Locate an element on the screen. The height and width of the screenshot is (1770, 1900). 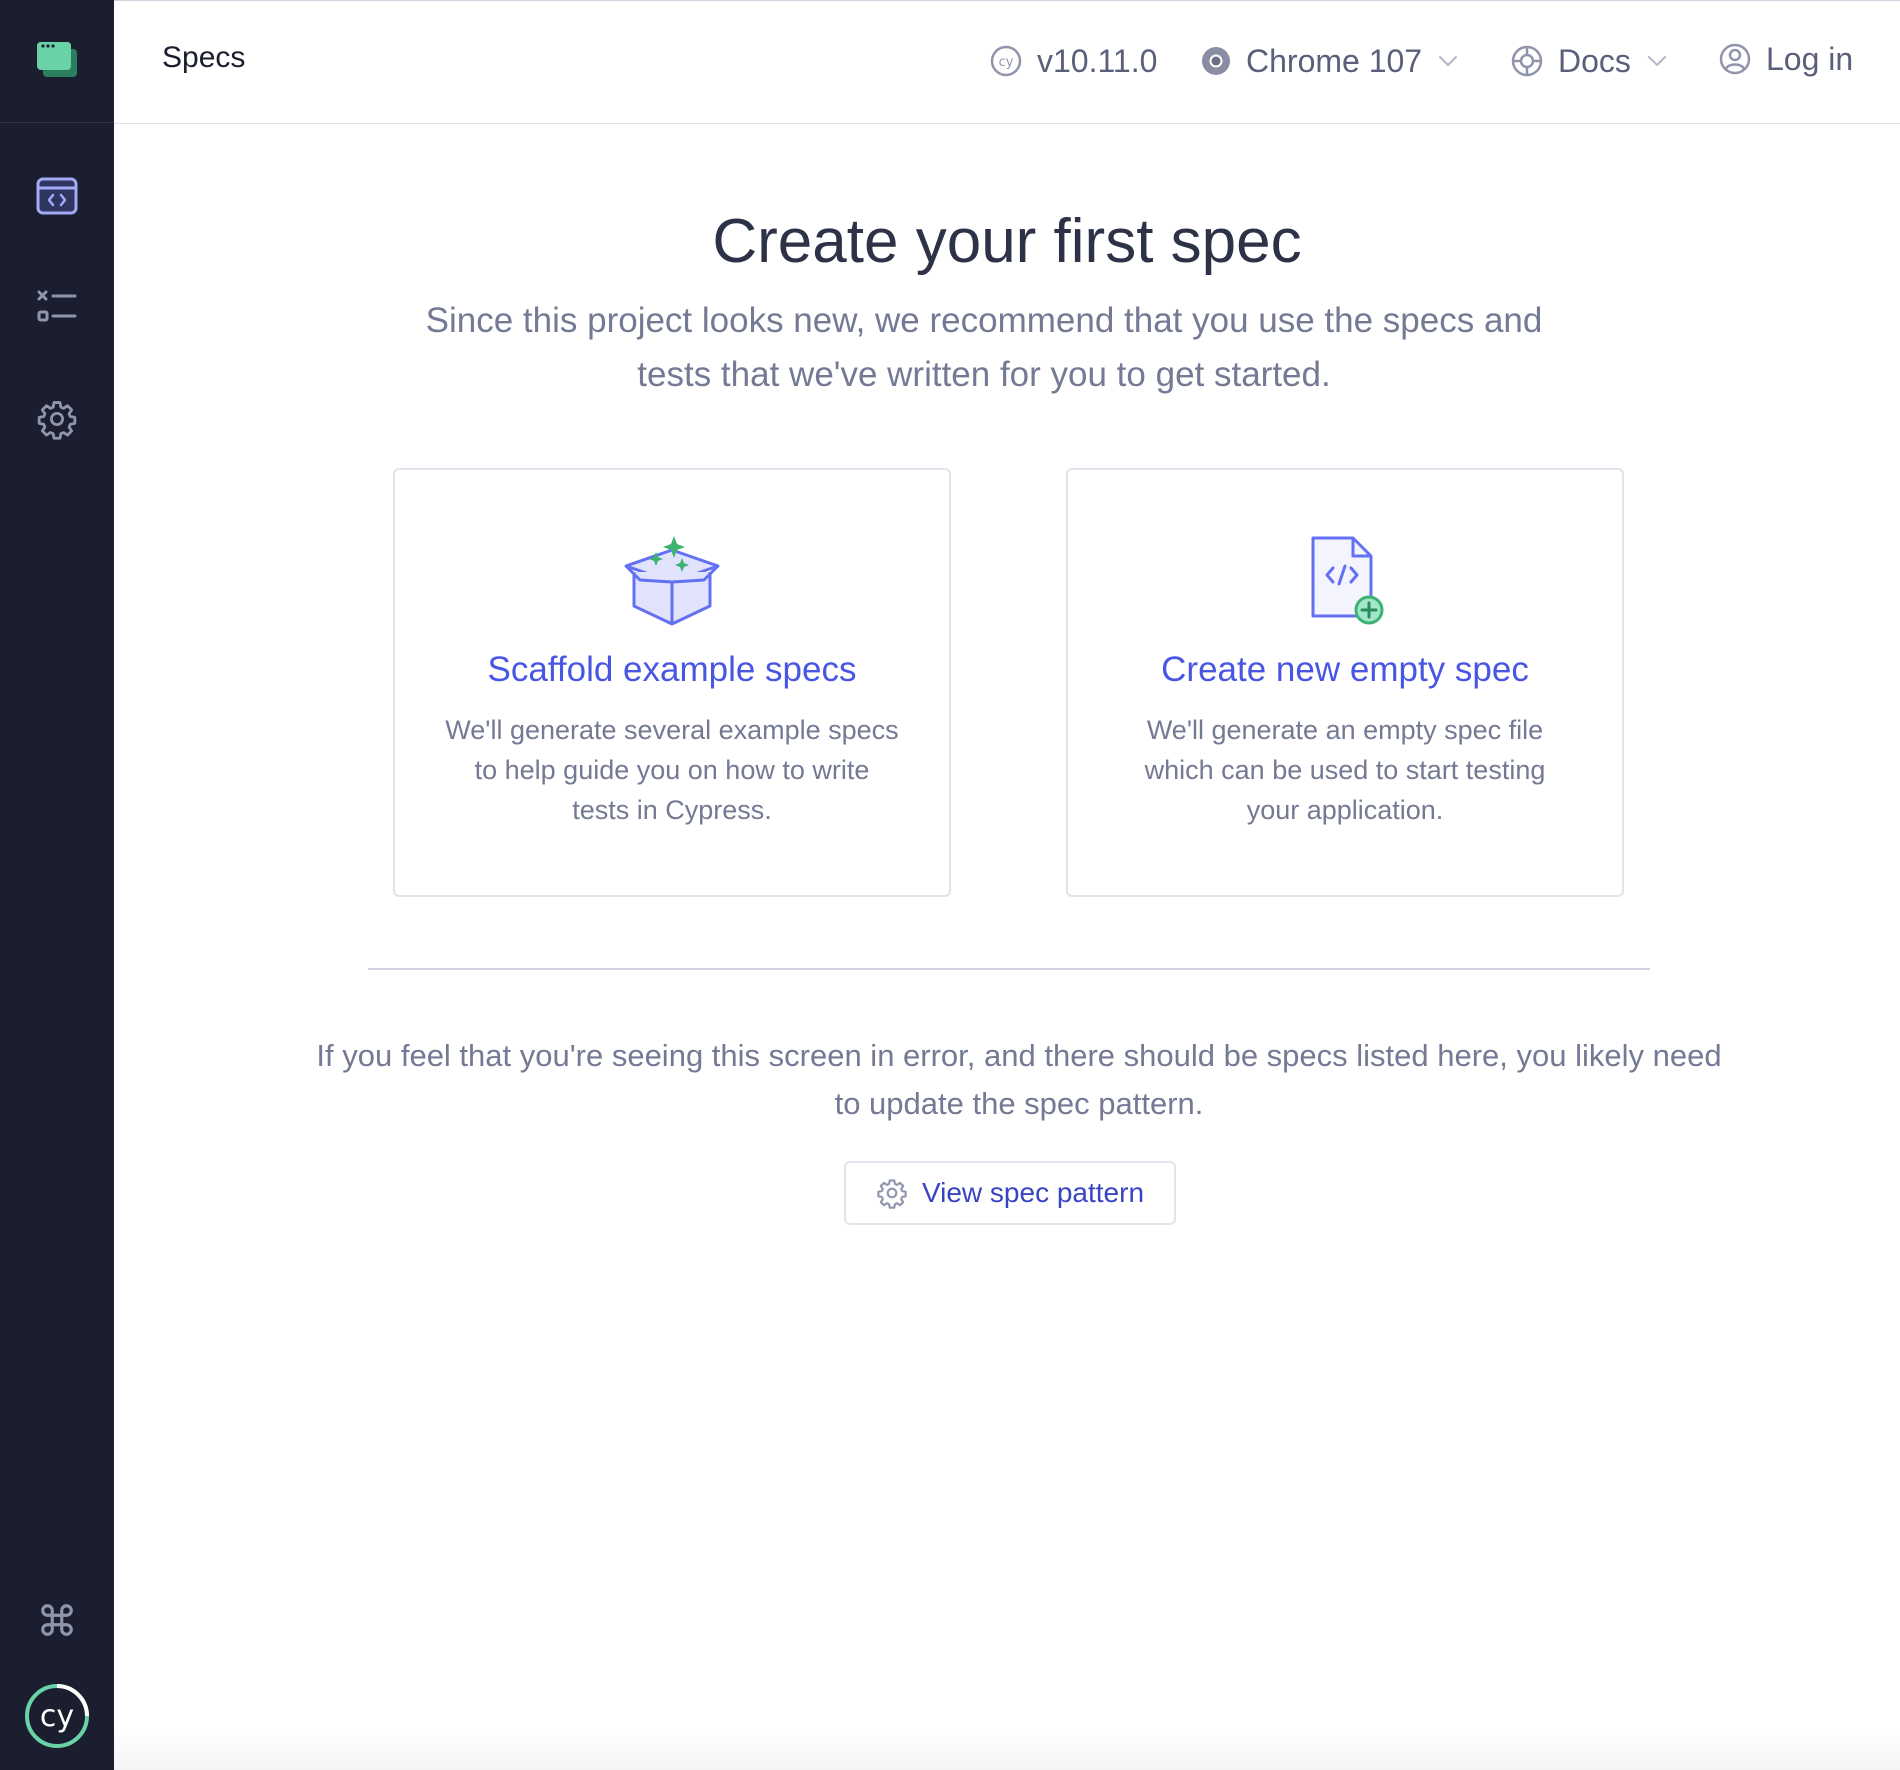
empty-spec-card-title: Create new empty spec is located at coordinates (1345, 669).